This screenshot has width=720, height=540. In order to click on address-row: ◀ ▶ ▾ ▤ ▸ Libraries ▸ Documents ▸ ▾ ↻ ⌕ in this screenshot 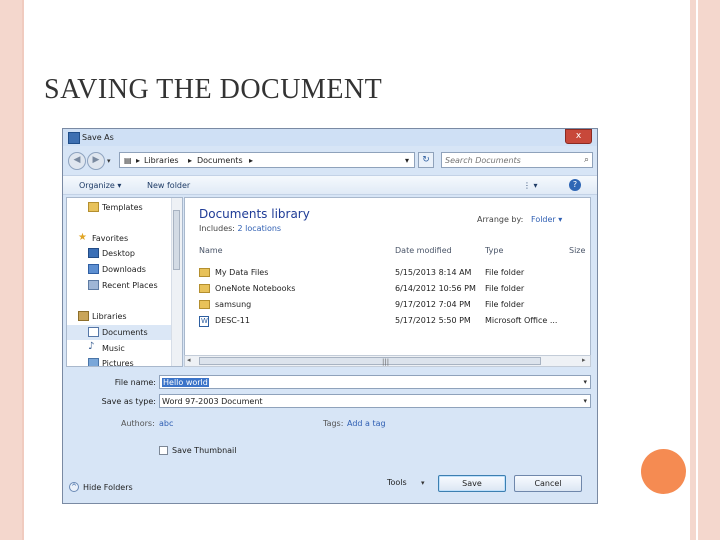, I will do `click(330, 160)`.